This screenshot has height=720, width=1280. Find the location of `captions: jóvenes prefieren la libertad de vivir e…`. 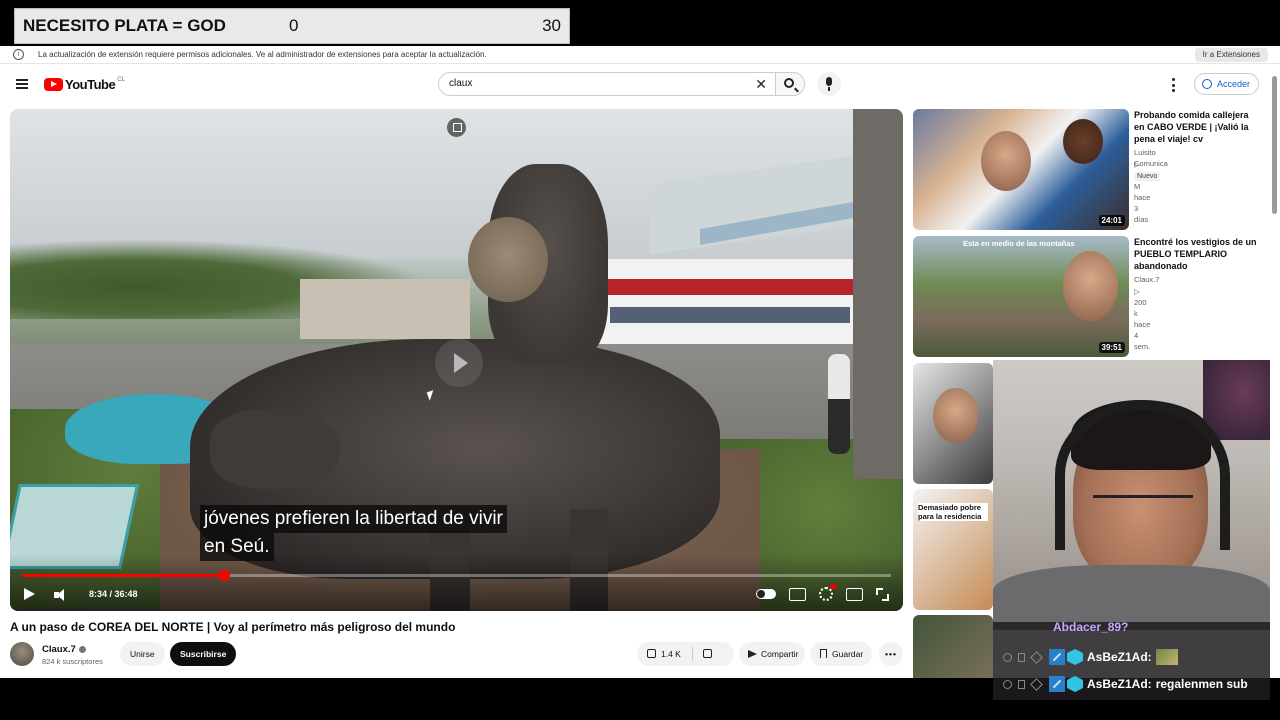

captions: jóvenes prefieren la libertad de vivir e… is located at coordinates (353, 533).